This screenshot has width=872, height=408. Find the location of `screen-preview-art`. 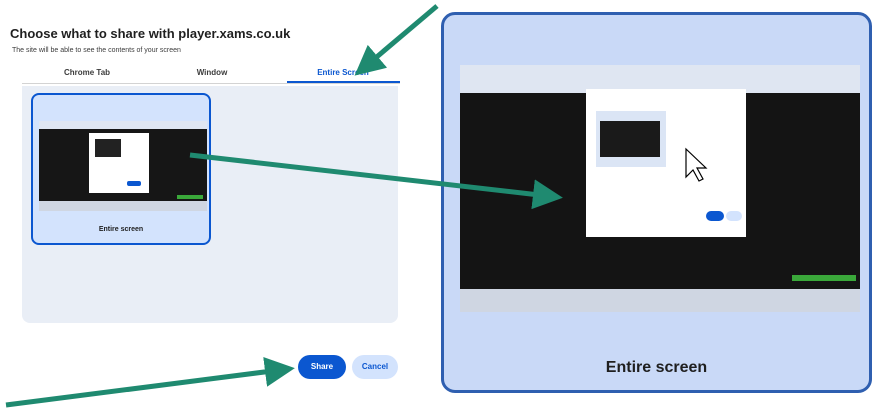

screen-preview-art is located at coordinates (123, 166).